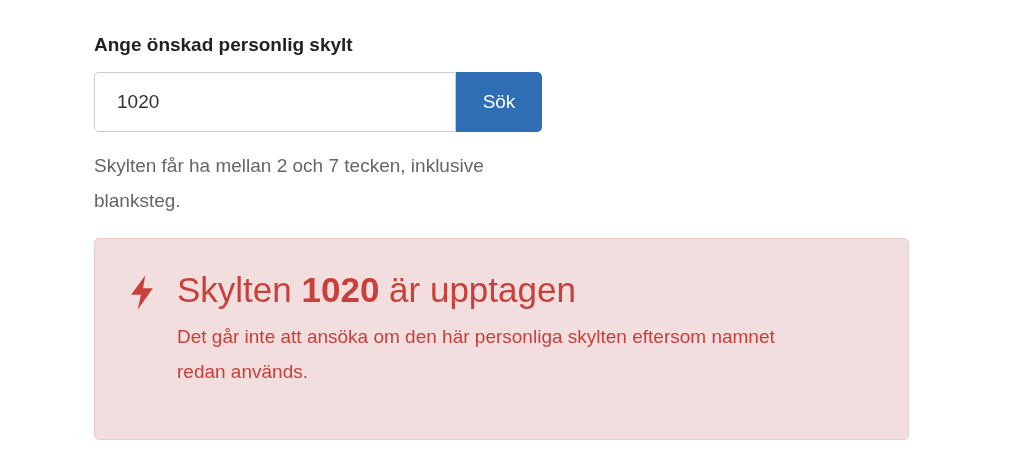  Describe the element at coordinates (289, 183) in the screenshot. I see `help-text: Skylten får ha mellan 2 och 7 tecken, inklusive blanksteg.` at that location.